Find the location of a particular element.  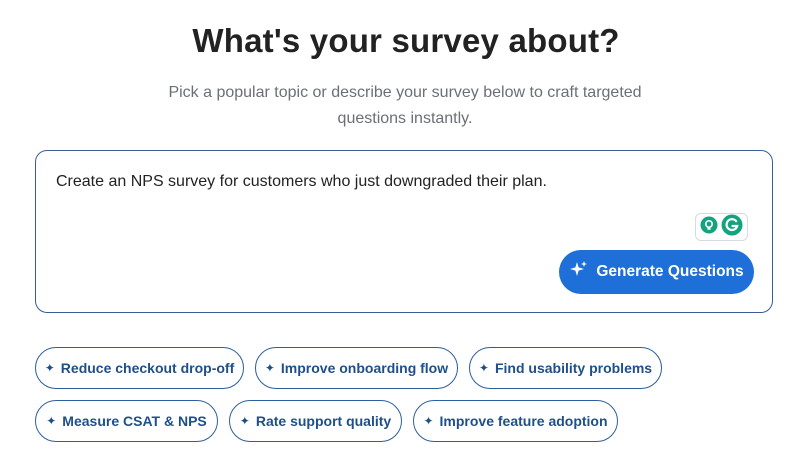

topic-chip-reduce-checkout-drop-off: ✦ Reduce checkout drop-off is located at coordinates (139, 368).